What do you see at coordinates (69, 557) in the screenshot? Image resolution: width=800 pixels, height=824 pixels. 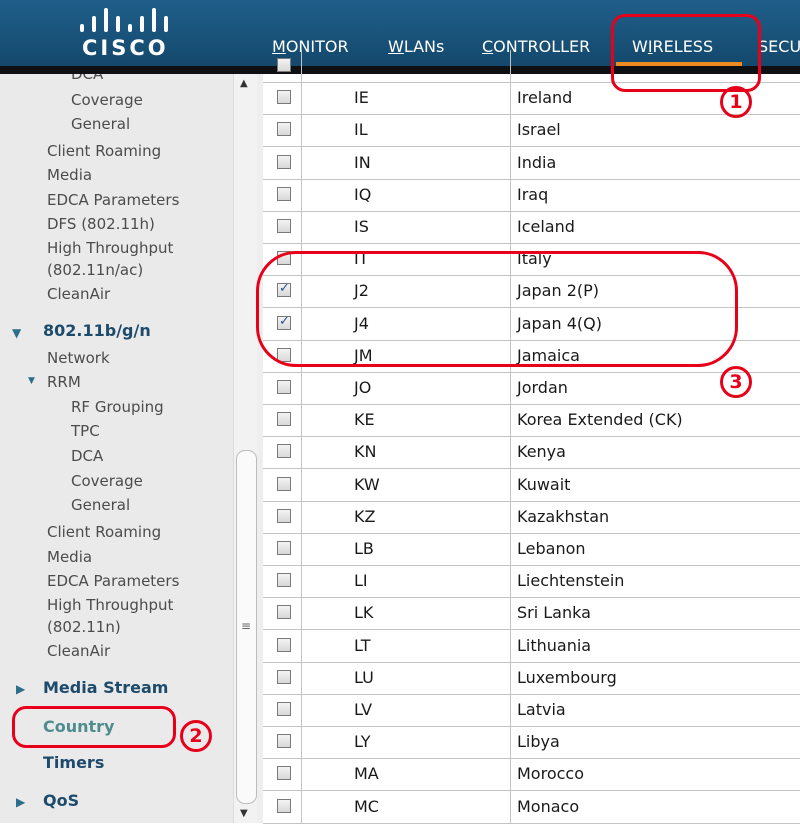 I see `sidebar-item-media-2: Media` at bounding box center [69, 557].